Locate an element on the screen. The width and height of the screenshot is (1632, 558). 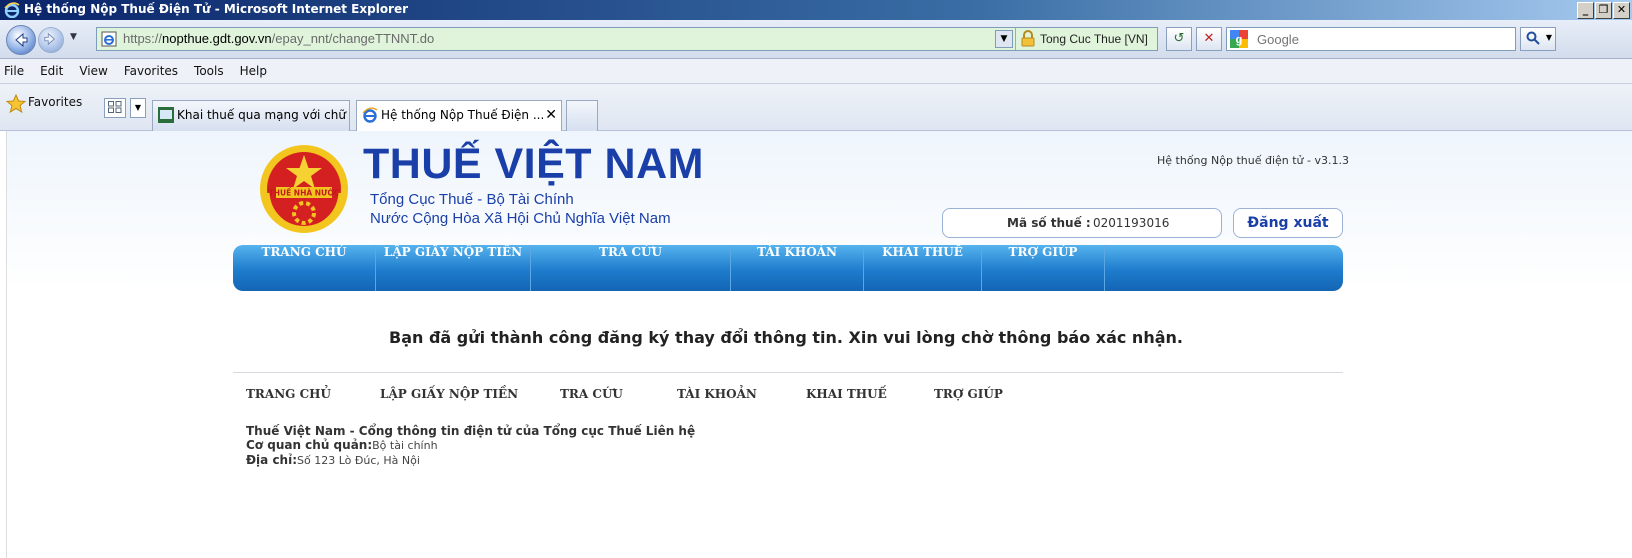
footer-nav-khai-thue: KHAI THUẾ is located at coordinates (870, 394).